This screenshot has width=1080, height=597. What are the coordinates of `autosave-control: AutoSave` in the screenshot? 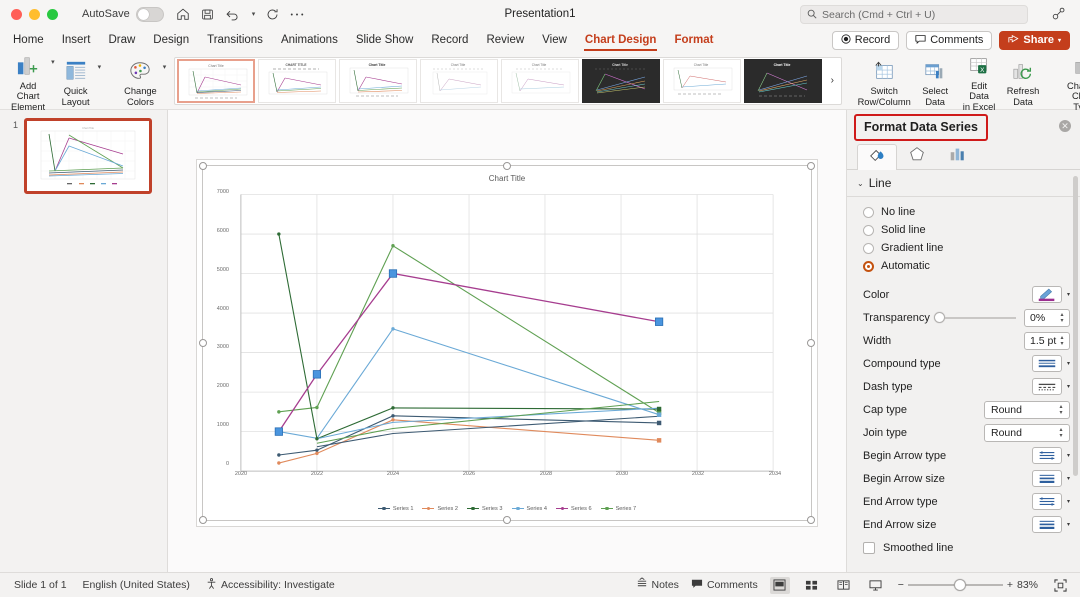 It's located at (123, 14).